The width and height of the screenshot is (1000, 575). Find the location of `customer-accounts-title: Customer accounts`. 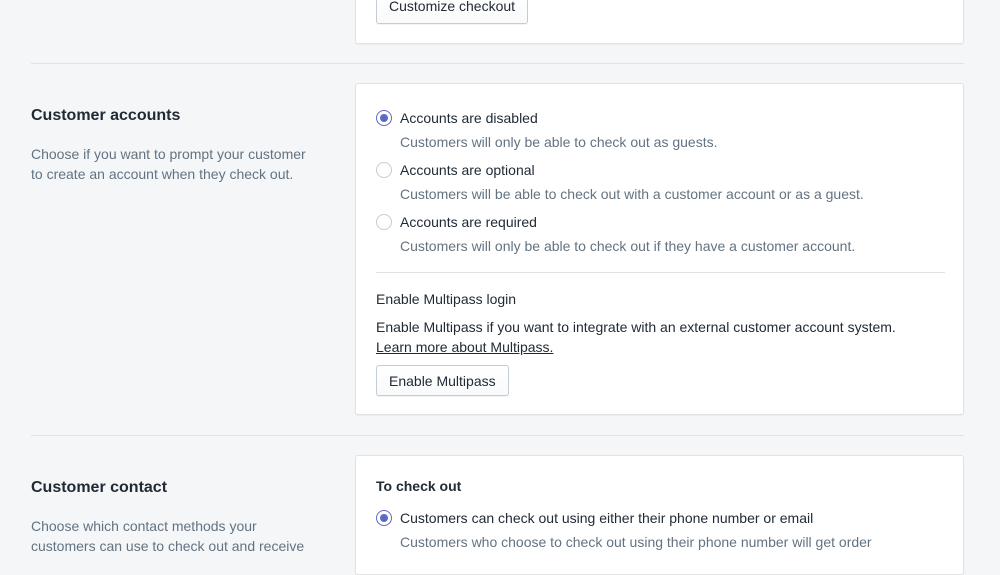

customer-accounts-title: Customer accounts is located at coordinates (106, 115).